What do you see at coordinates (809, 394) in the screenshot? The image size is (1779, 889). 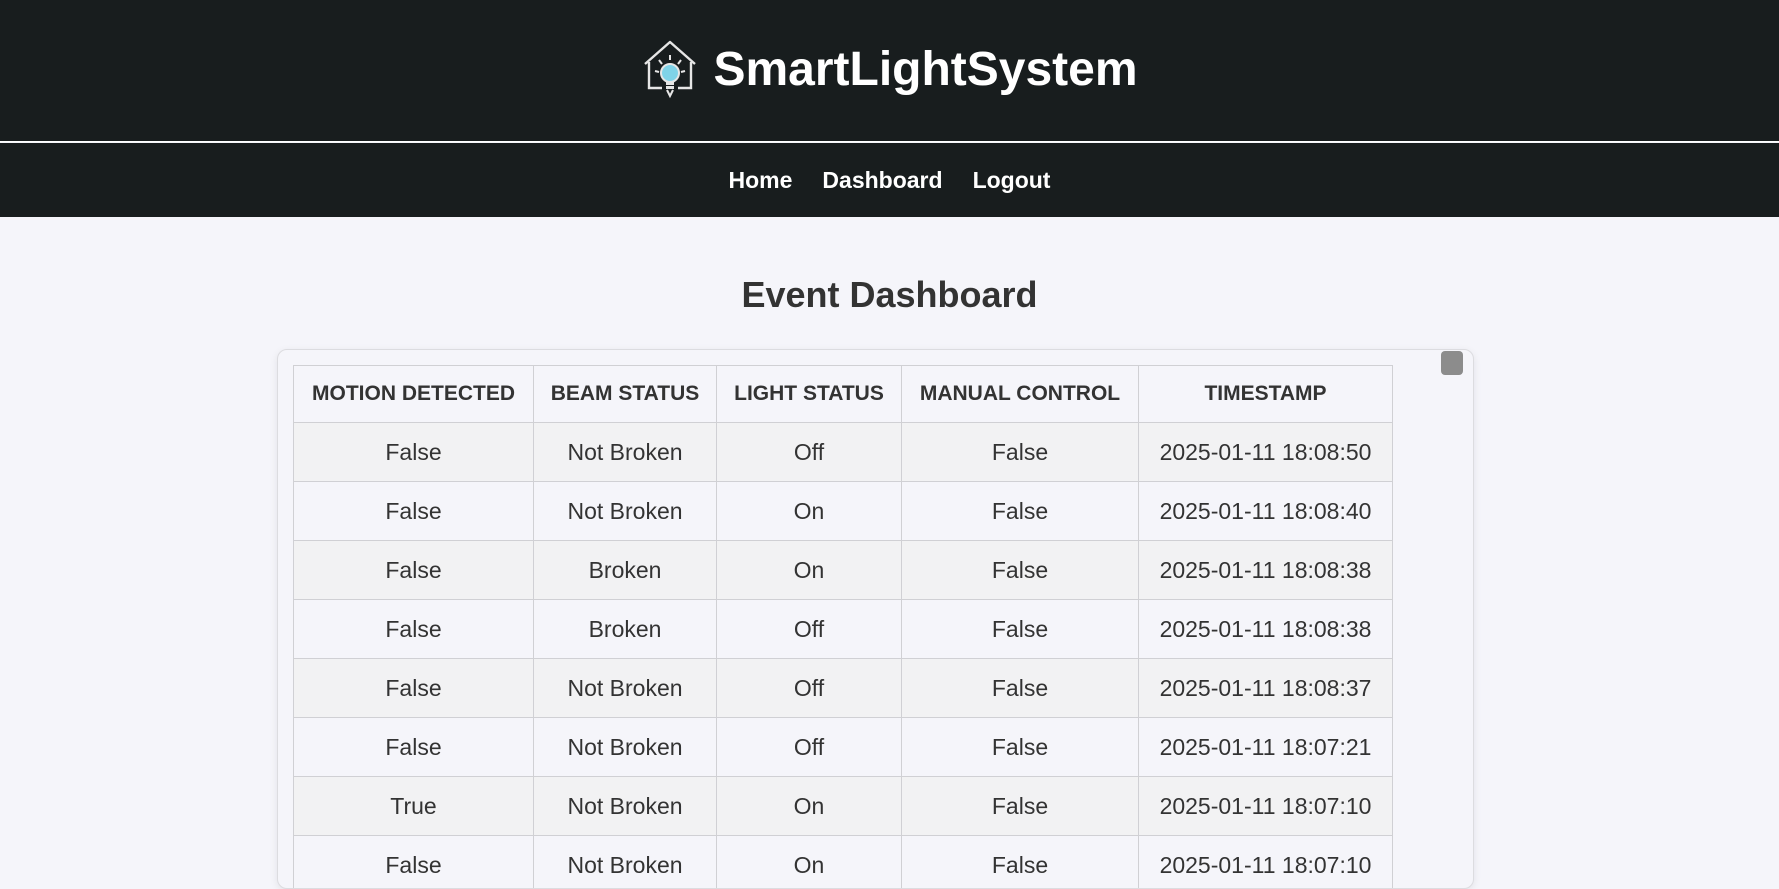 I see `column-header-light-status: LIGHT STATUS` at bounding box center [809, 394].